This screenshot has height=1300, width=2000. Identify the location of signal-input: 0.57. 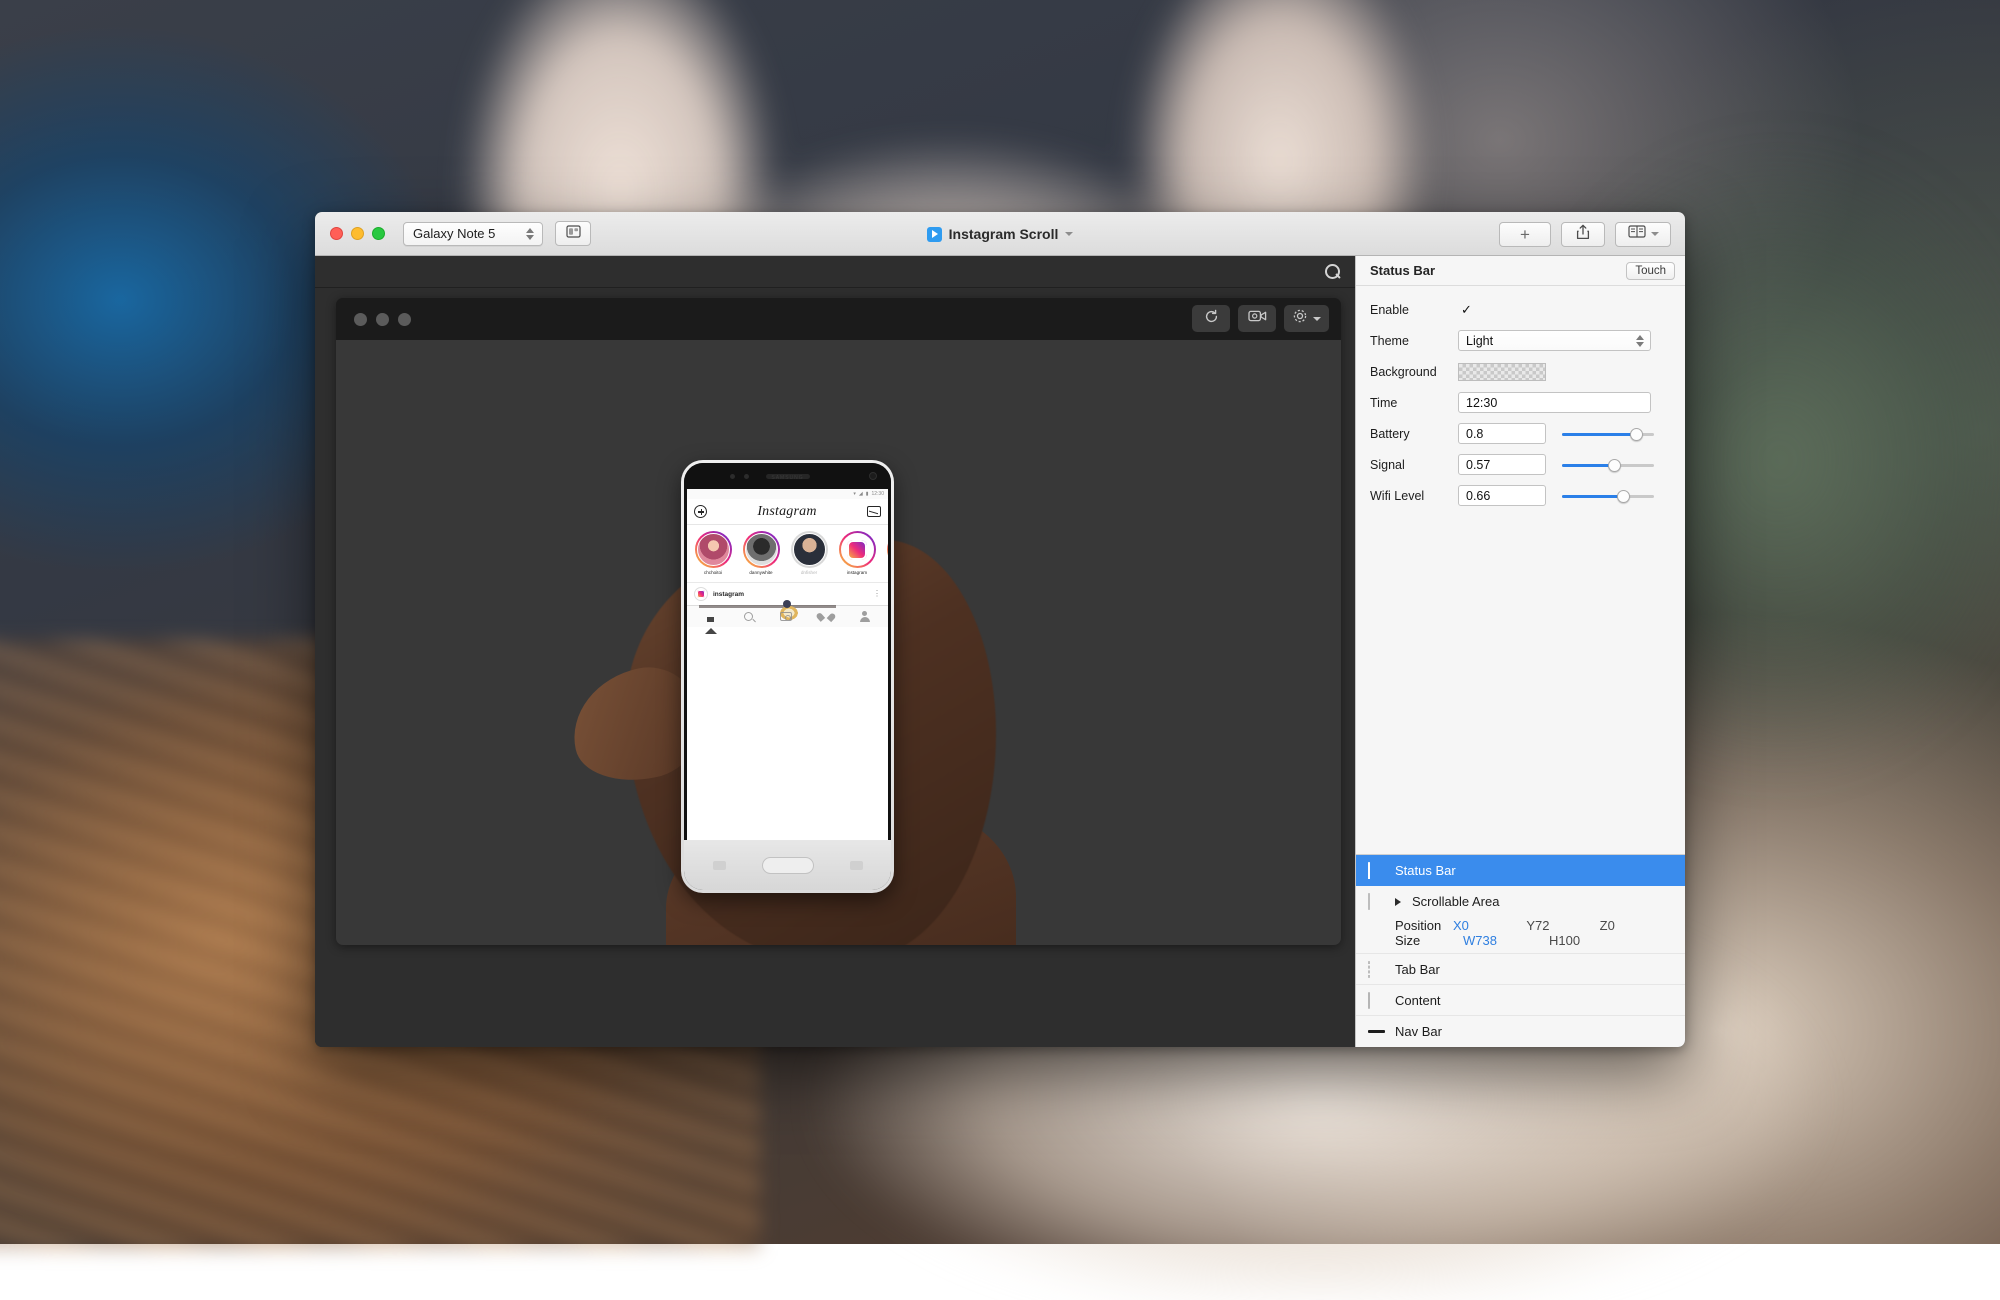
(1502, 464).